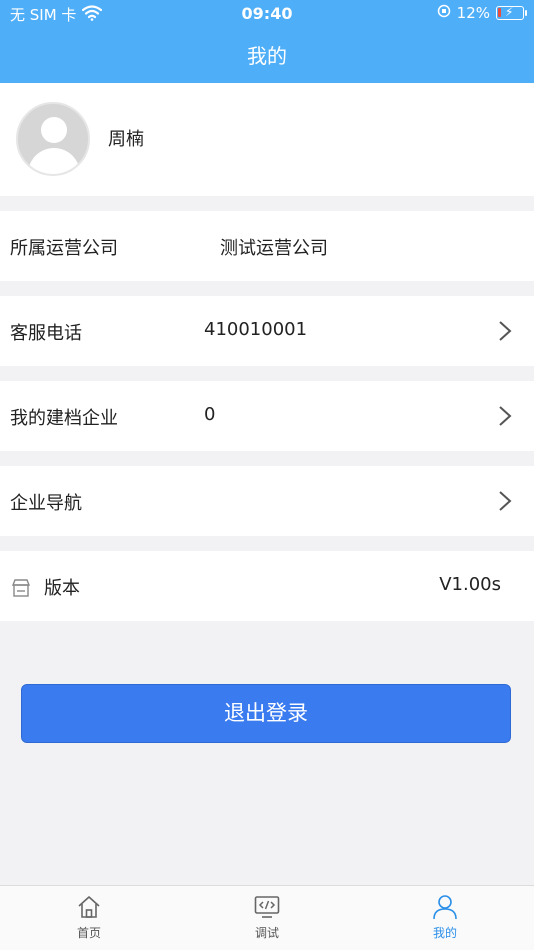 This screenshot has height=950, width=534. I want to click on orientation-lock-icon, so click(444, 13).